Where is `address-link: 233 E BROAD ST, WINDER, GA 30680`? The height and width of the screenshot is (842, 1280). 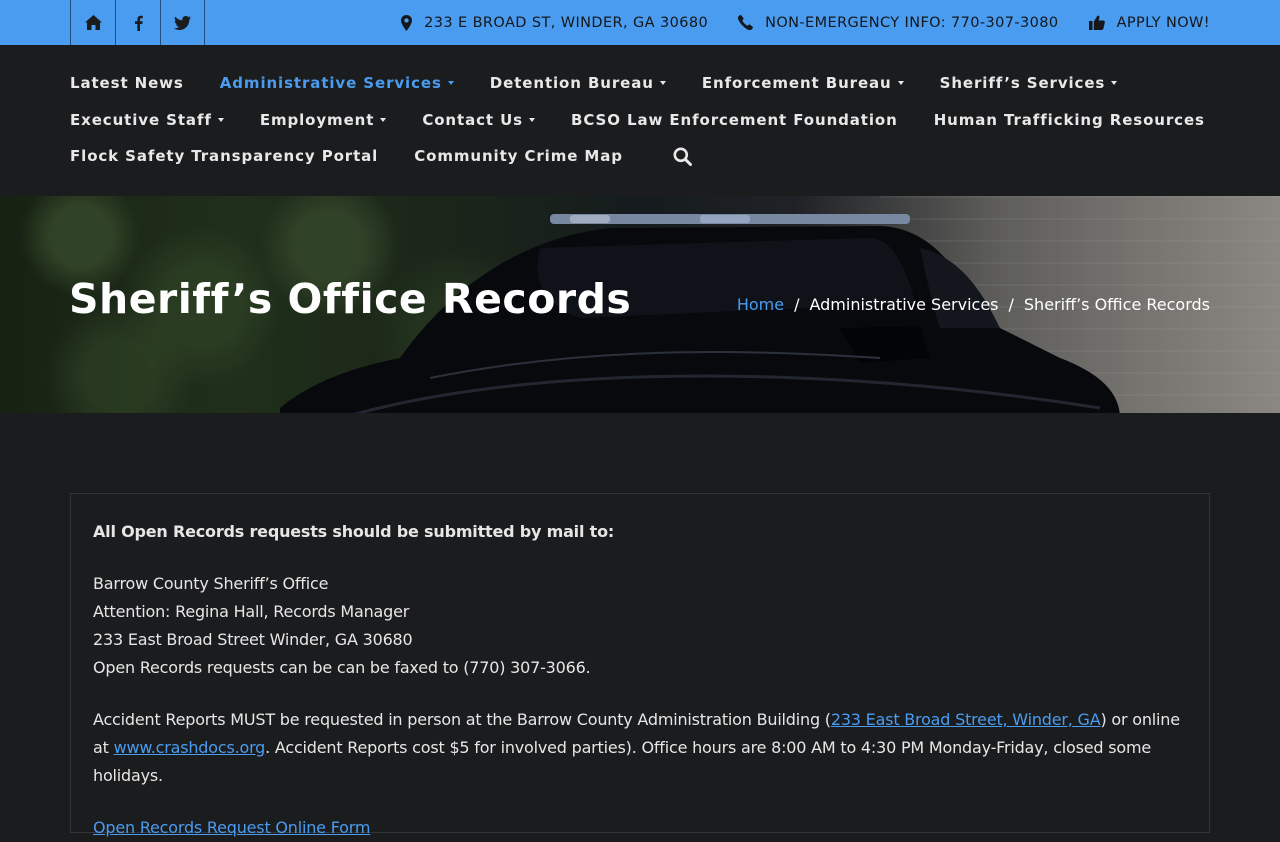
address-link: 233 E BROAD ST, WINDER, GA 30680 is located at coordinates (555, 22).